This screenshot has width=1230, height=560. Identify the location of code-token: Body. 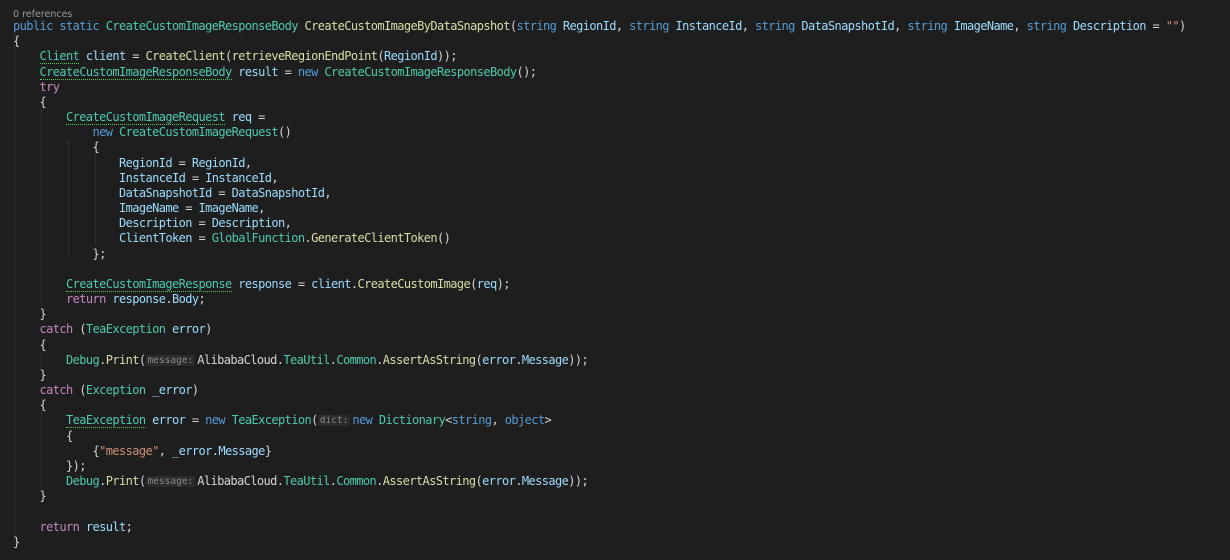
(185, 299).